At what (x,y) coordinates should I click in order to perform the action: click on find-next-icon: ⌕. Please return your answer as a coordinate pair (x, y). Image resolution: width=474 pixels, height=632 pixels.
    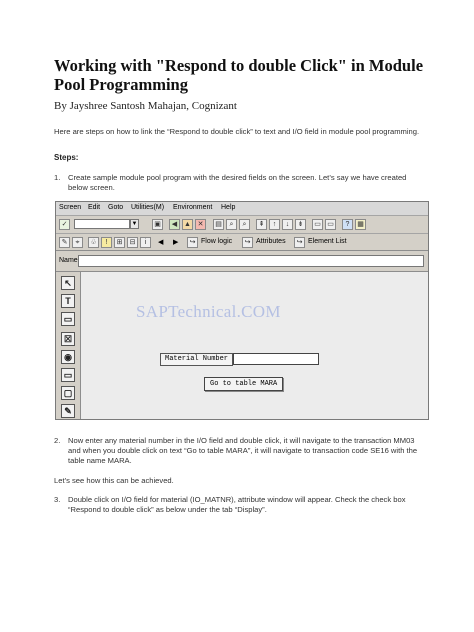
    Looking at the image, I should click on (244, 224).